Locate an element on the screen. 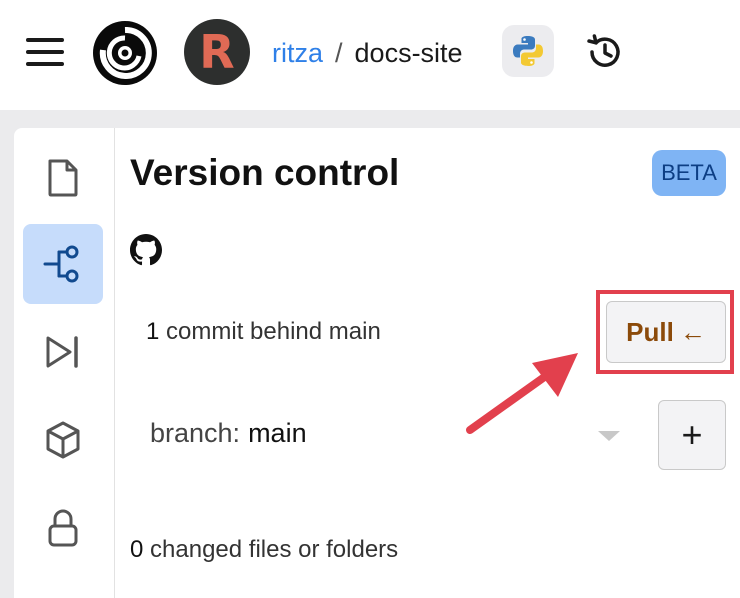 This screenshot has height=598, width=740. branch-select: branch: main is located at coordinates (380, 433).